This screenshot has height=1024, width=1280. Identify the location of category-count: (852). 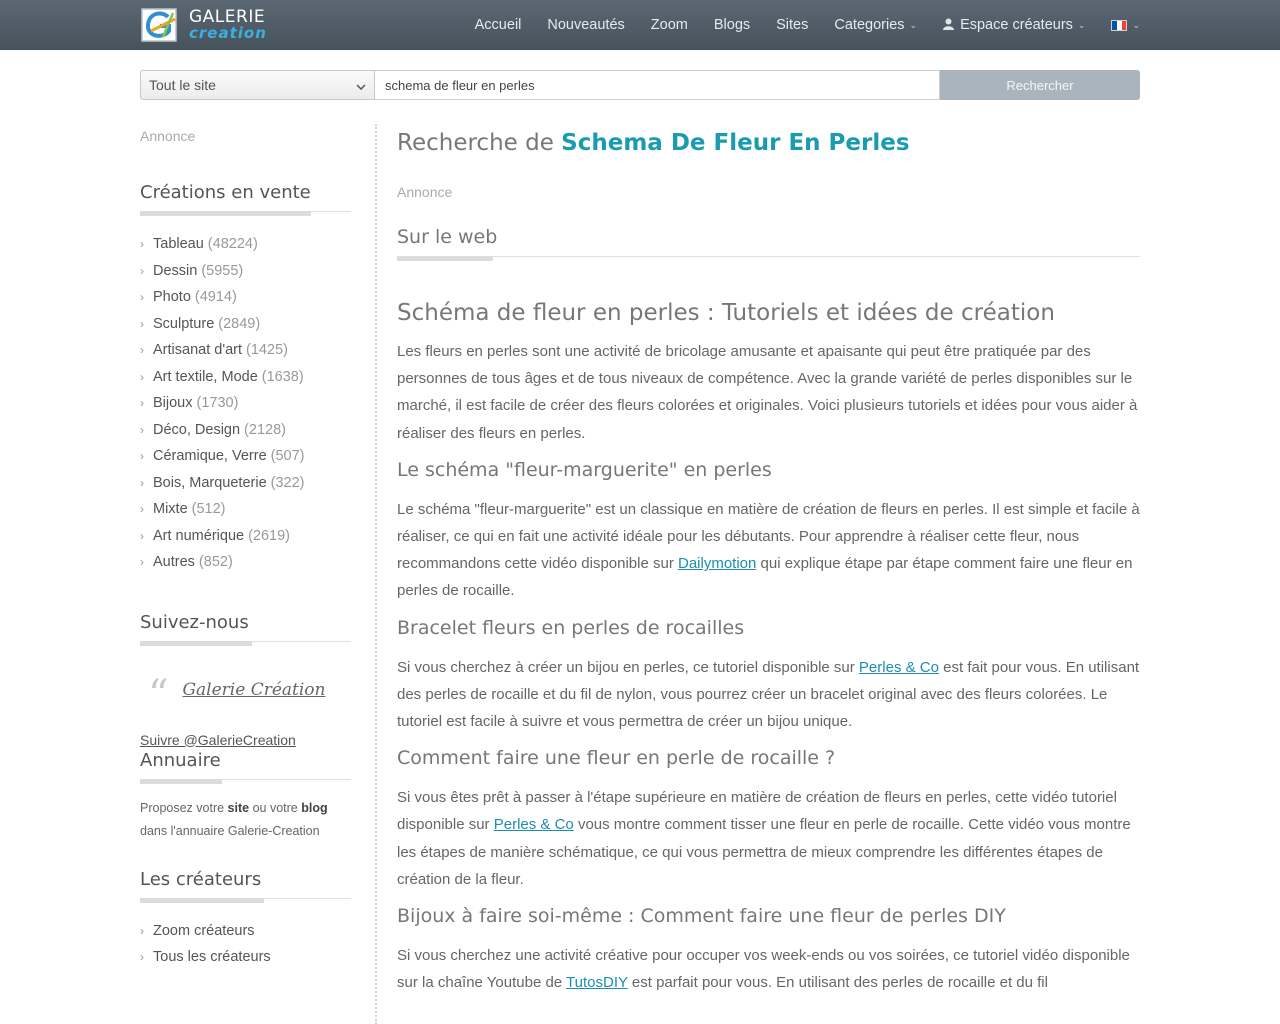
(215, 562).